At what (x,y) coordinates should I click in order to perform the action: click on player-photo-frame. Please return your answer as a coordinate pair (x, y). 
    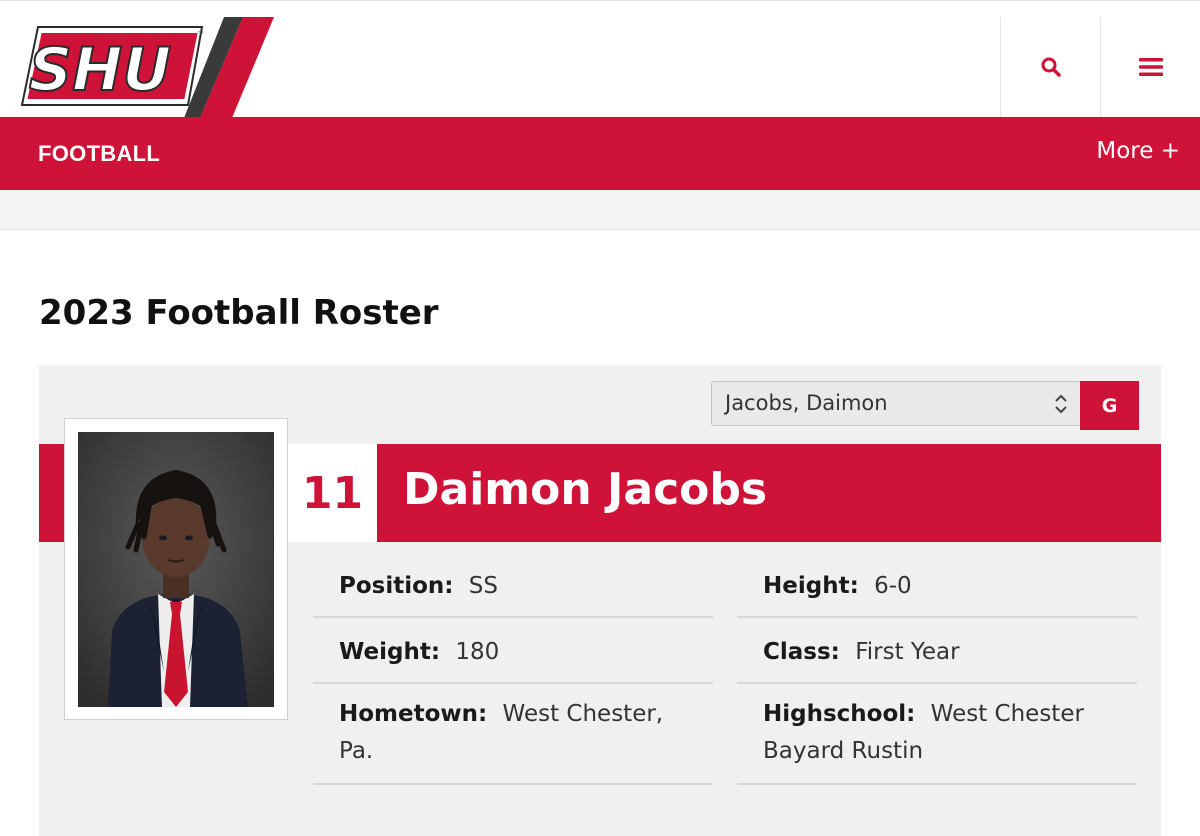
    Looking at the image, I should click on (176, 569).